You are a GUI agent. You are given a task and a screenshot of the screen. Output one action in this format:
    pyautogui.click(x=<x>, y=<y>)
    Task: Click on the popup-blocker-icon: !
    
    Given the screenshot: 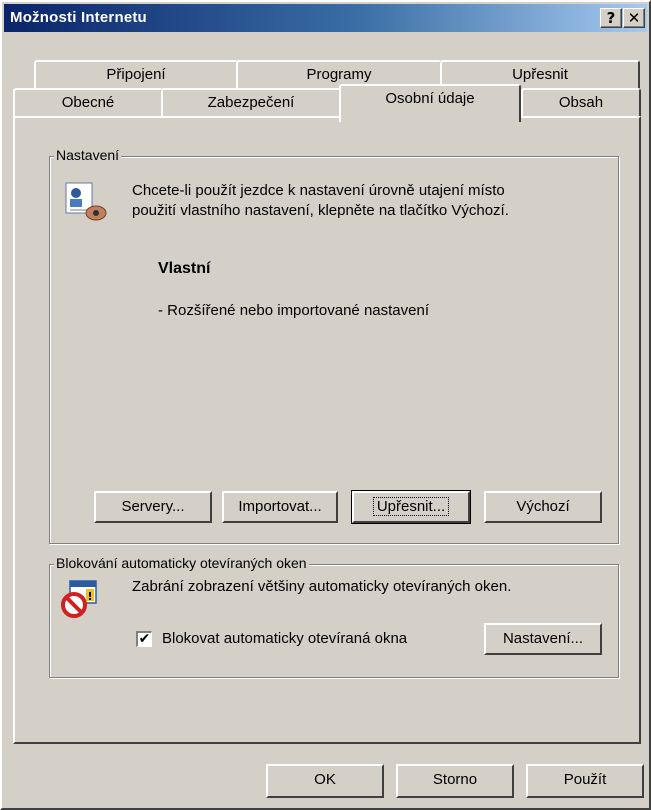 What is the action you would take?
    pyautogui.click(x=79, y=599)
    